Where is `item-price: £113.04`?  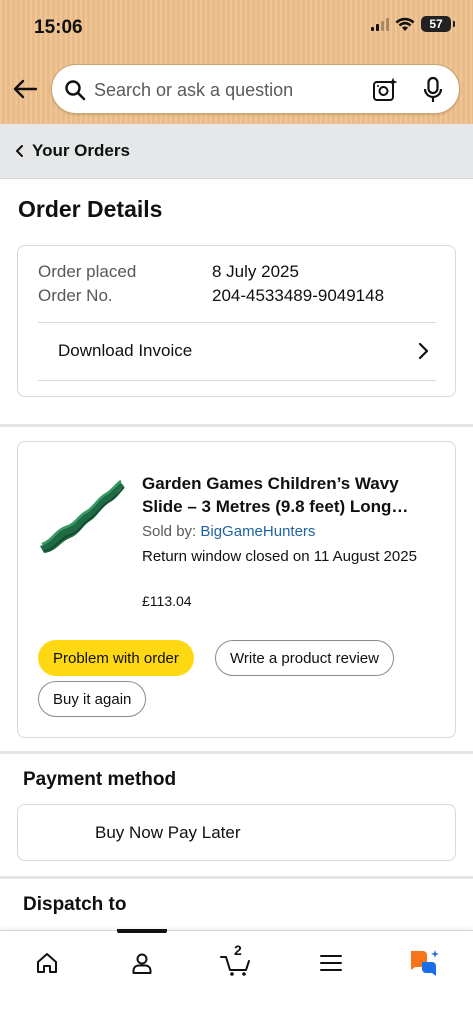
item-price: £113.04 is located at coordinates (167, 601).